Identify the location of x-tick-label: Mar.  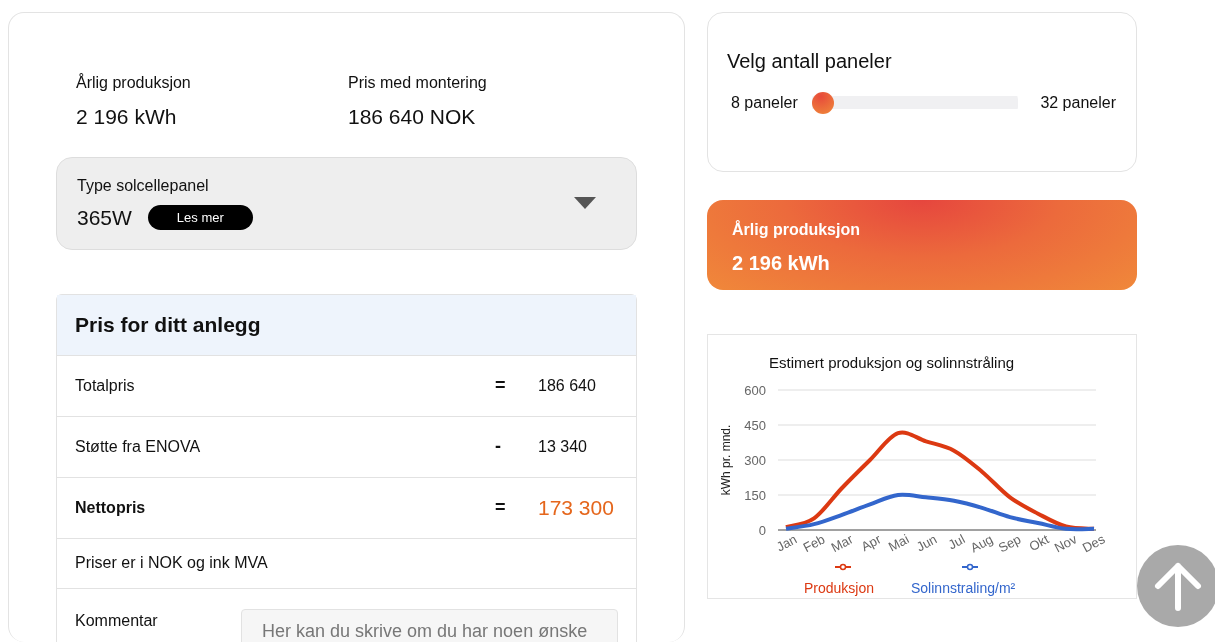
(842, 543).